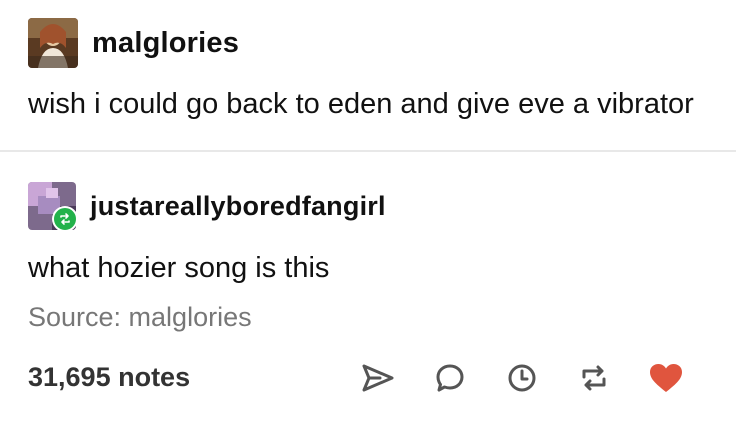 The width and height of the screenshot is (736, 432). I want to click on reblog-username: justareallyboredfangirl, so click(238, 206).